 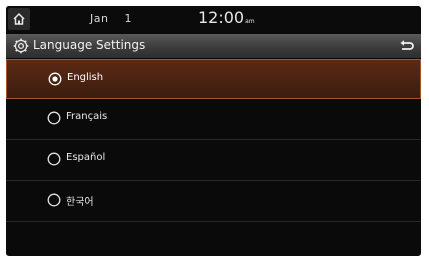 What do you see at coordinates (221, 17) in the screenshot?
I see `clock-time: 12:00` at bounding box center [221, 17].